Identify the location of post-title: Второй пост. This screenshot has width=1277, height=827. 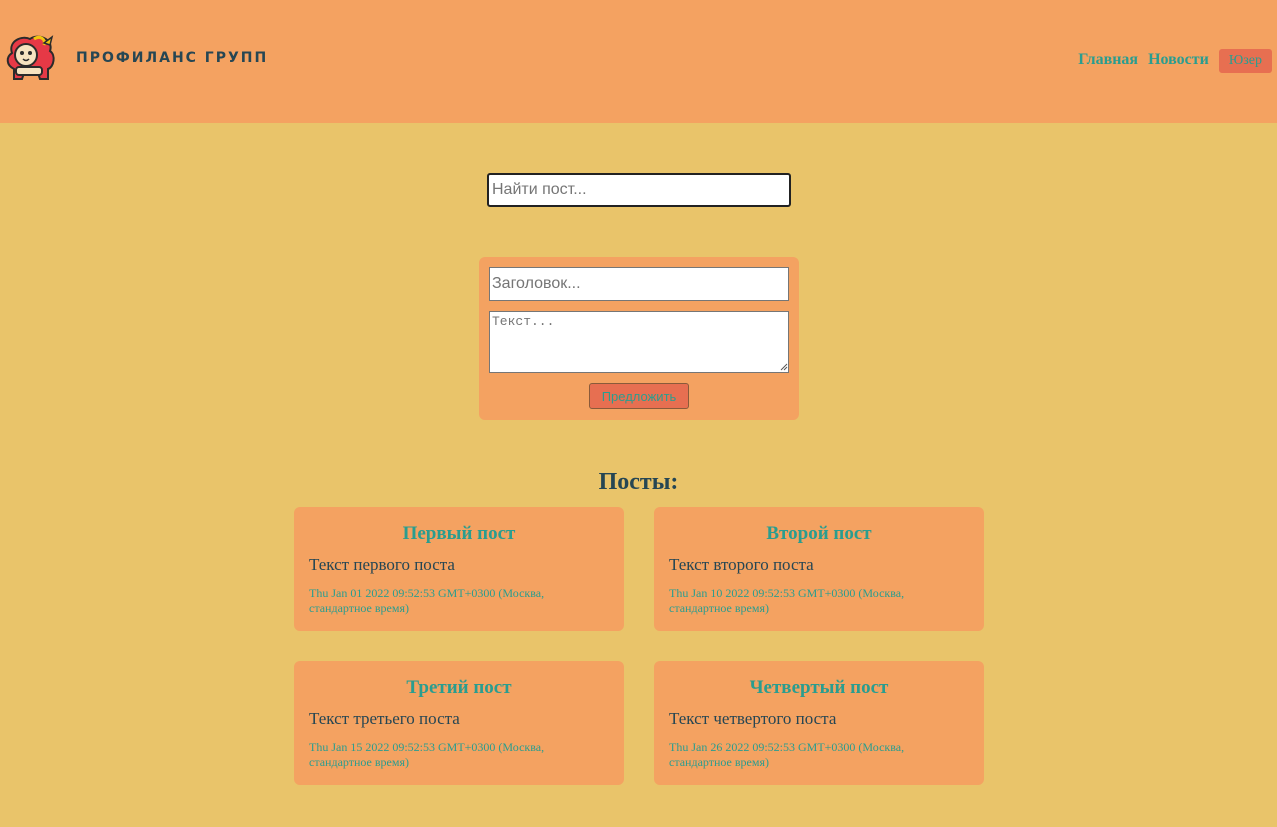
(819, 533).